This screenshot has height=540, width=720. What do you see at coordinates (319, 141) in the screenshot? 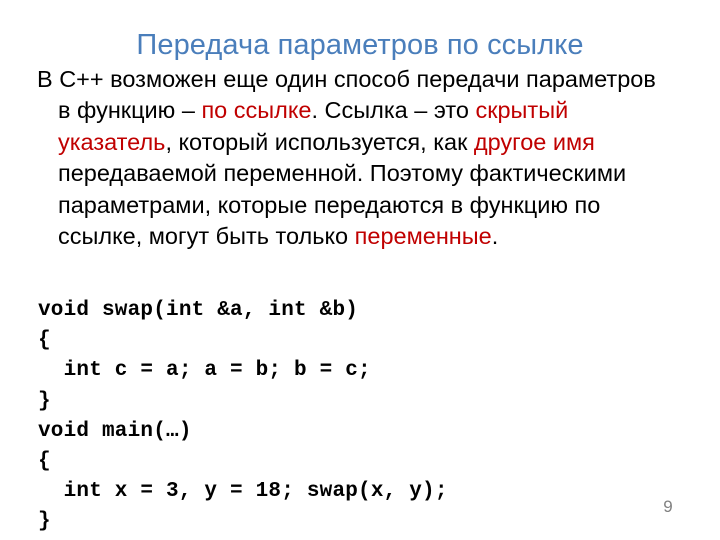
I see `body-run-5: , который используется, как` at bounding box center [319, 141].